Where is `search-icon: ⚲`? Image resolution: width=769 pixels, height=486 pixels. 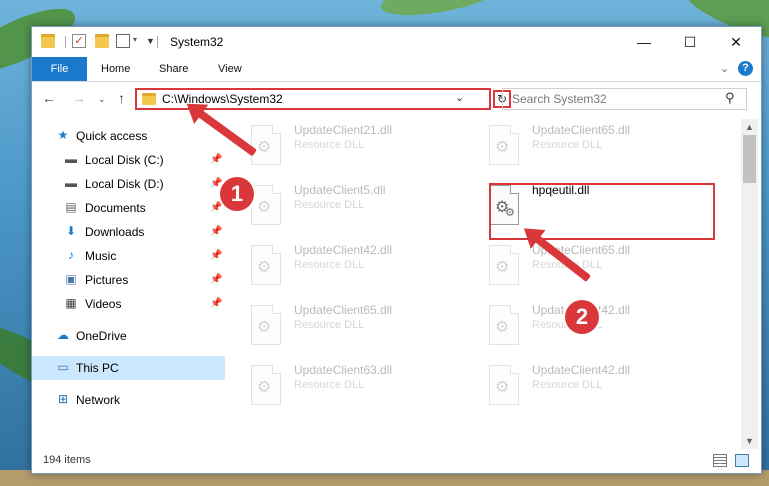
search-icon: ⚲ is located at coordinates (730, 98).